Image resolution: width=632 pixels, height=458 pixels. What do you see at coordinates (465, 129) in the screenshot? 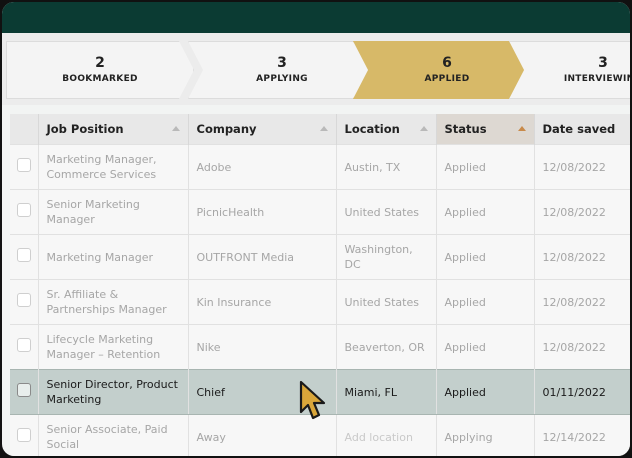
I see `header-label: Status` at bounding box center [465, 129].